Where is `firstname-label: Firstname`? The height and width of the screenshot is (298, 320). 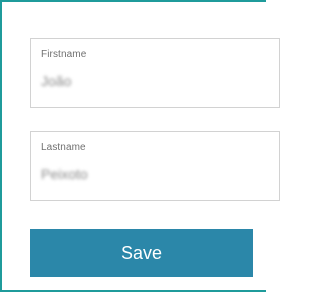 firstname-label: Firstname is located at coordinates (64, 54).